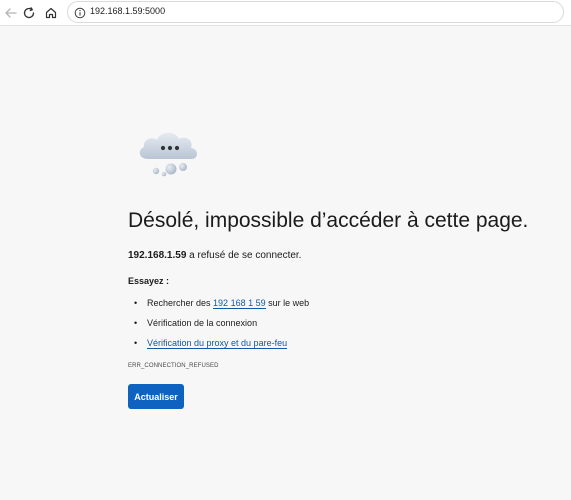  Describe the element at coordinates (169, 152) in the screenshot. I see `cloud-icon` at that location.